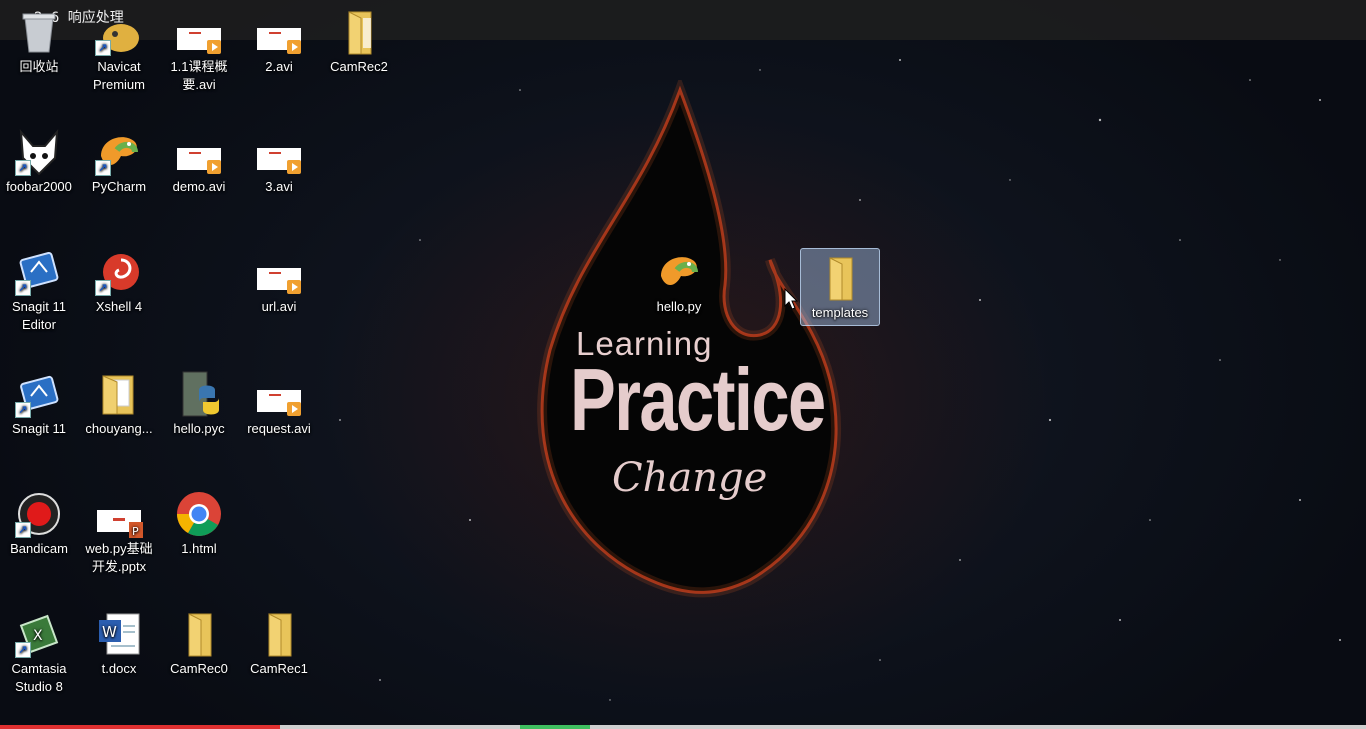 Image resolution: width=1366 pixels, height=729 pixels. I want to click on icon-label: Camtasia Studio 8, so click(39, 677).